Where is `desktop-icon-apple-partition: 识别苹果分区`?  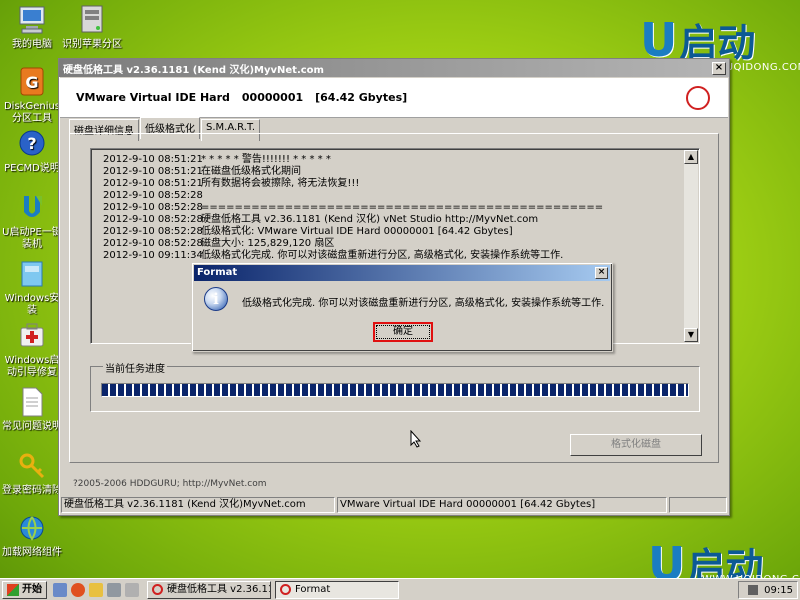
desktop-icon-apple-partition: 识别苹果分区 is located at coordinates (92, 27).